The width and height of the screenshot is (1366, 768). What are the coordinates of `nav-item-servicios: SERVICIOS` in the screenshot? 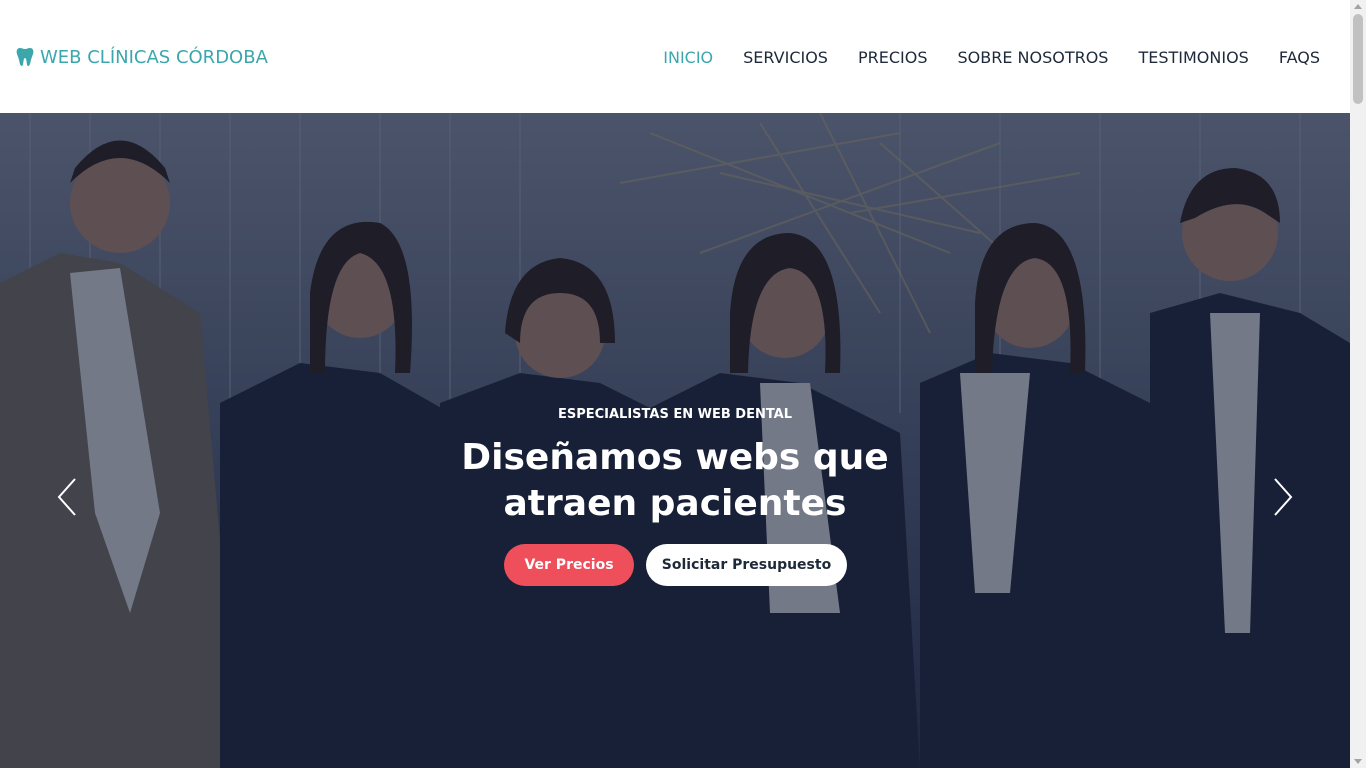 It's located at (785, 57).